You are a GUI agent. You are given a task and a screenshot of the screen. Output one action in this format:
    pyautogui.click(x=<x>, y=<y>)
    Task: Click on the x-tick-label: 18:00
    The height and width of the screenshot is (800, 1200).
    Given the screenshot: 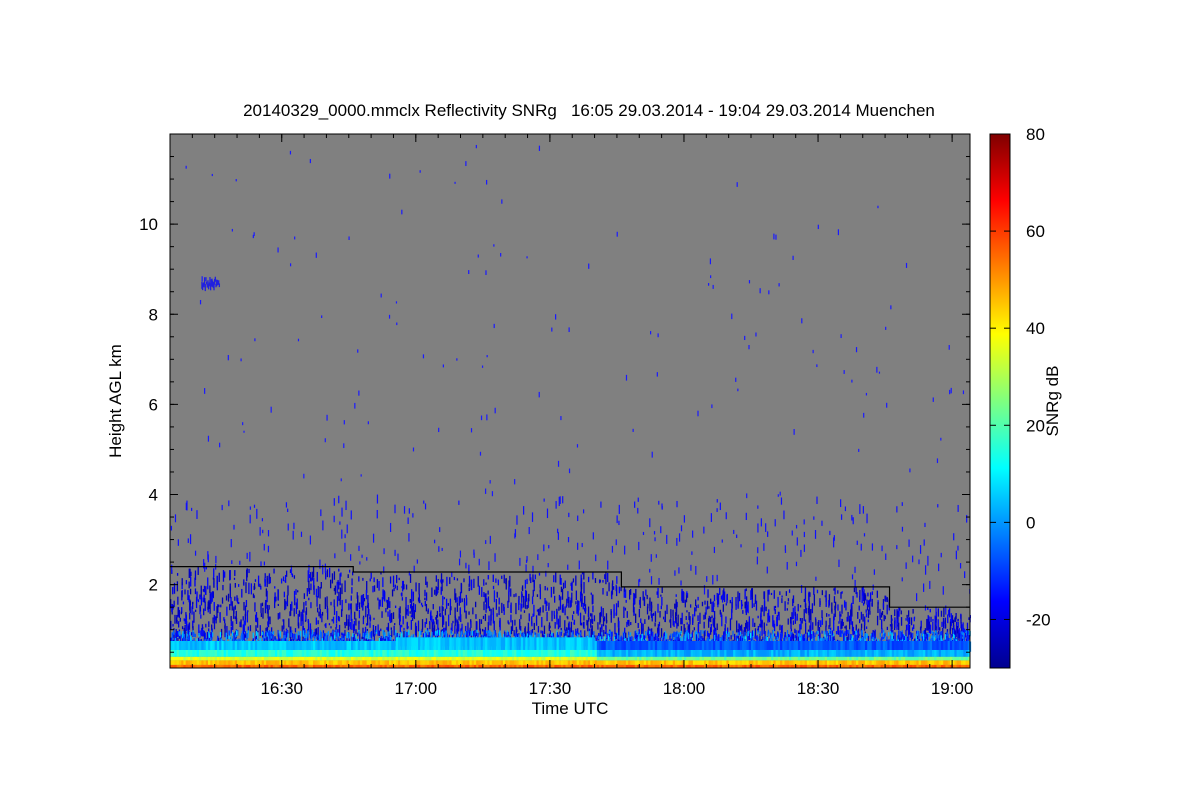 What is the action you would take?
    pyautogui.click(x=684, y=688)
    